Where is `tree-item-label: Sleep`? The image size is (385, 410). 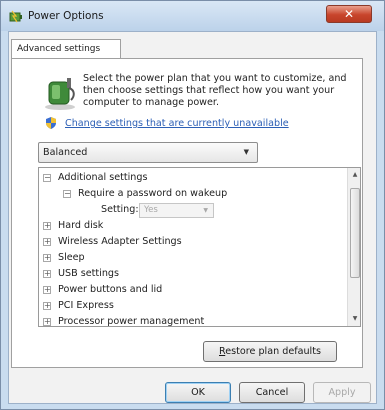 tree-item-label: Sleep is located at coordinates (71, 257).